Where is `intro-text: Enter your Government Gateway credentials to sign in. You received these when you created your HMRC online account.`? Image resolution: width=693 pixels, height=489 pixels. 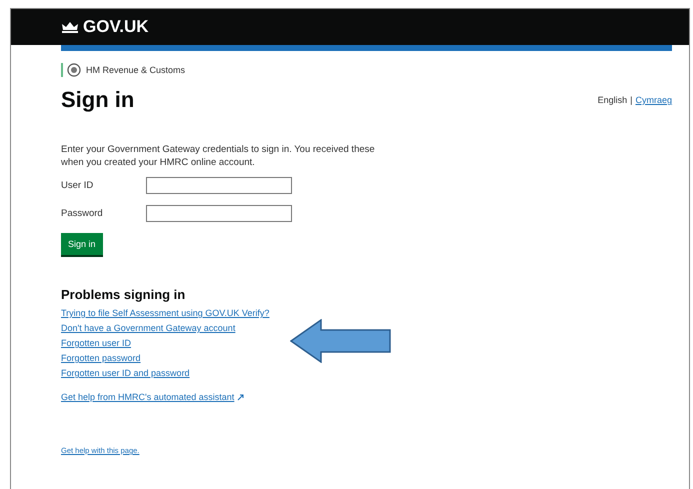 intro-text: Enter your Government Gateway credentials to sign in. You received these when you created your HMRC online account. is located at coordinates (218, 156).